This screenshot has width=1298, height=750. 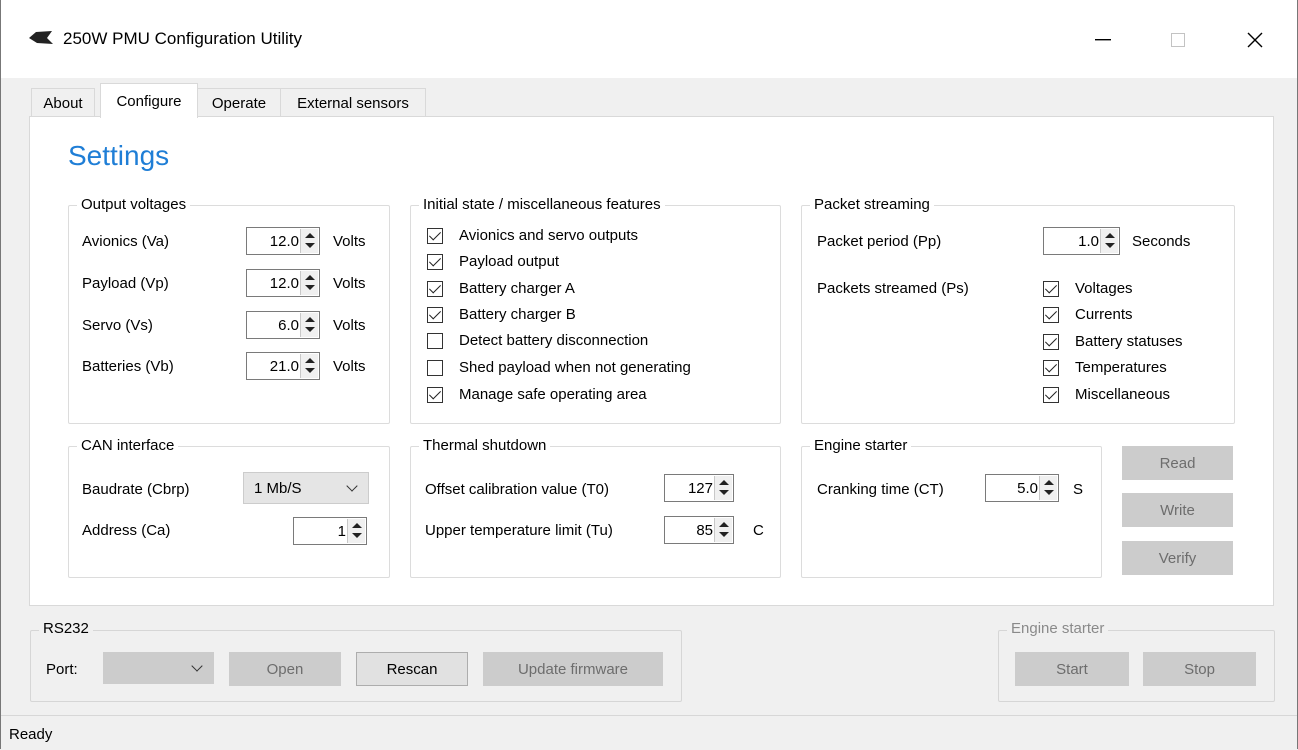 What do you see at coordinates (353, 102) in the screenshot?
I see `tab-external-sensors: External sensors` at bounding box center [353, 102].